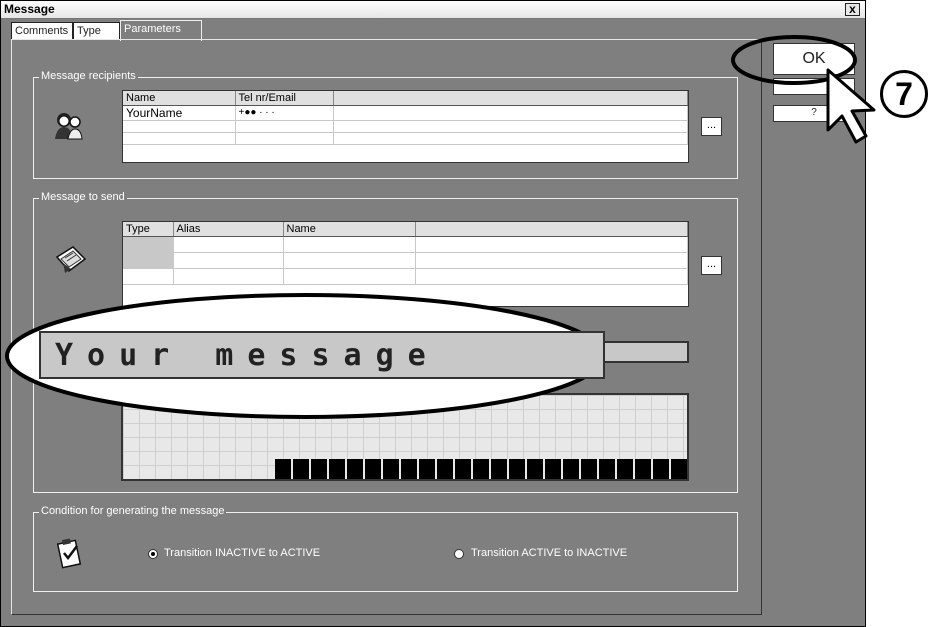 The width and height of the screenshot is (934, 627). I want to click on tab-comments: Comments, so click(42, 31).